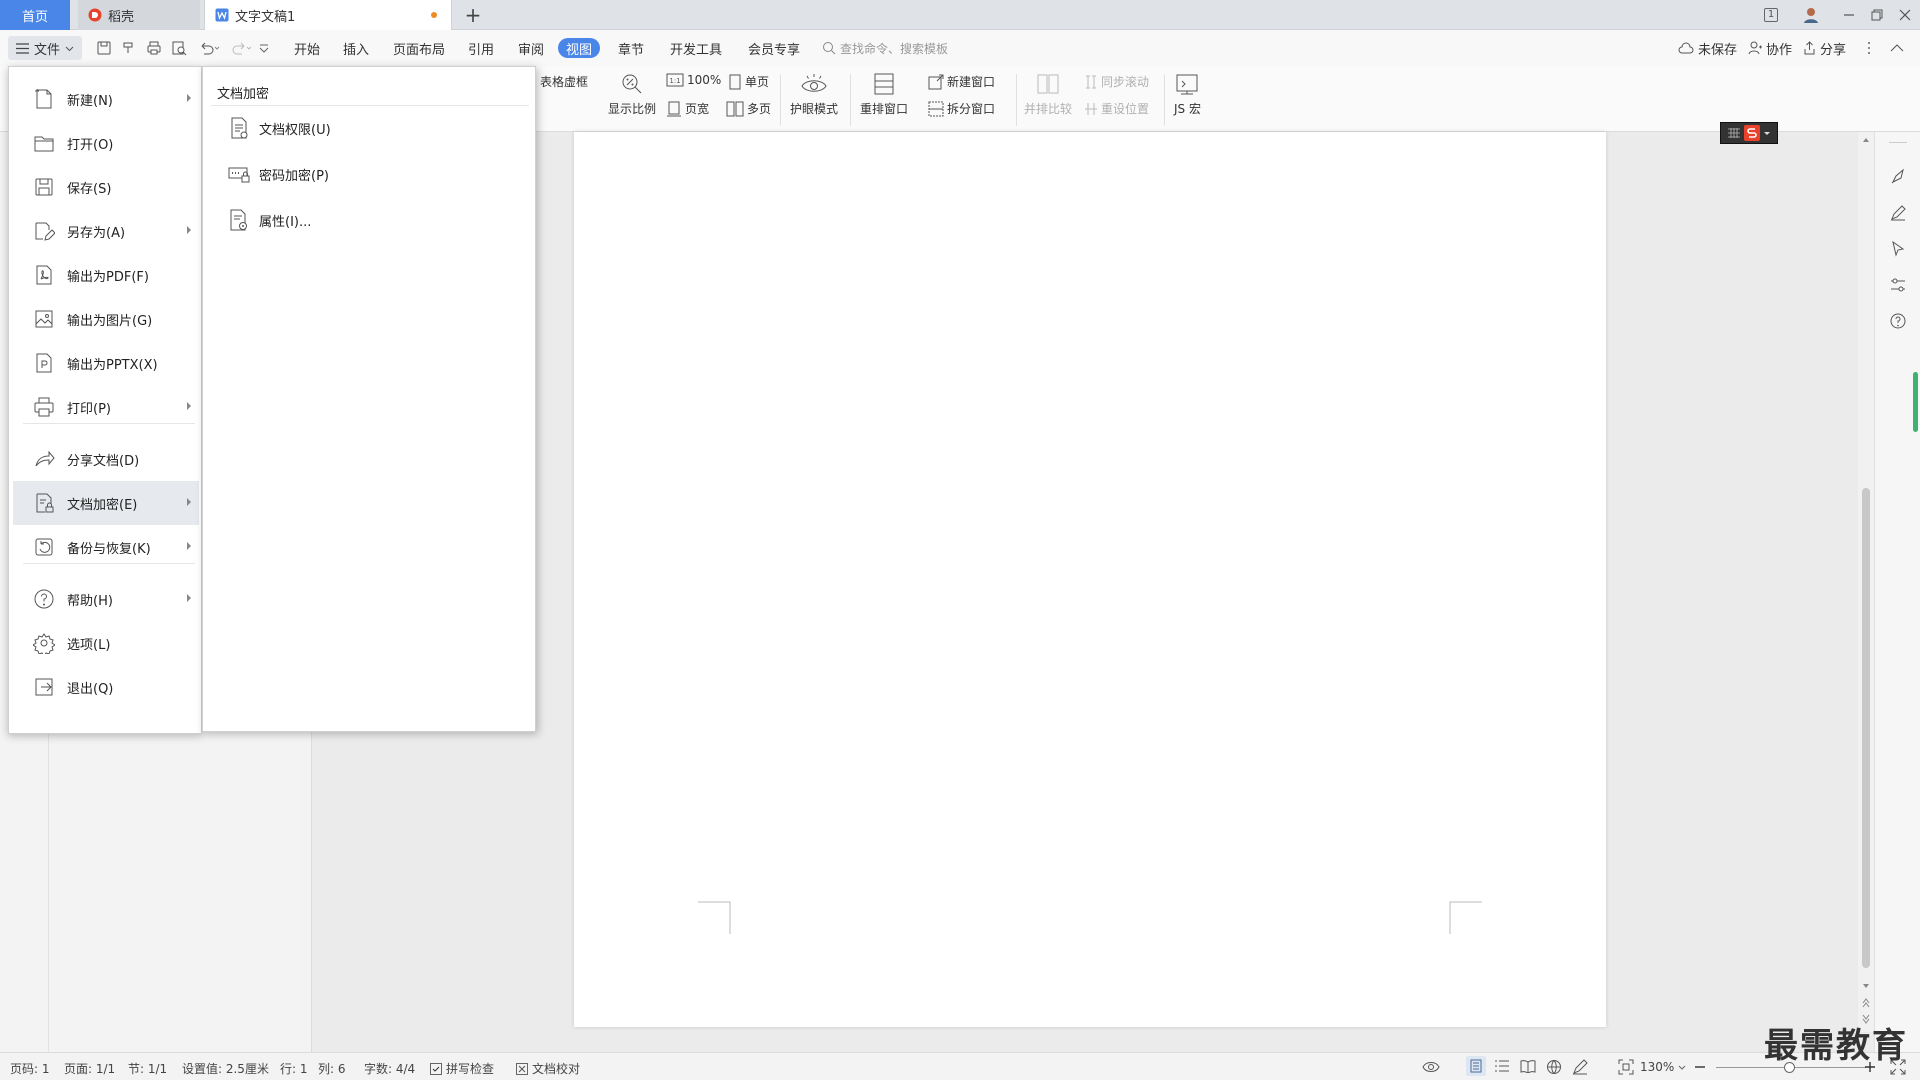 This screenshot has width=1920, height=1080. What do you see at coordinates (1849, 15) in the screenshot?
I see `minimize-button` at bounding box center [1849, 15].